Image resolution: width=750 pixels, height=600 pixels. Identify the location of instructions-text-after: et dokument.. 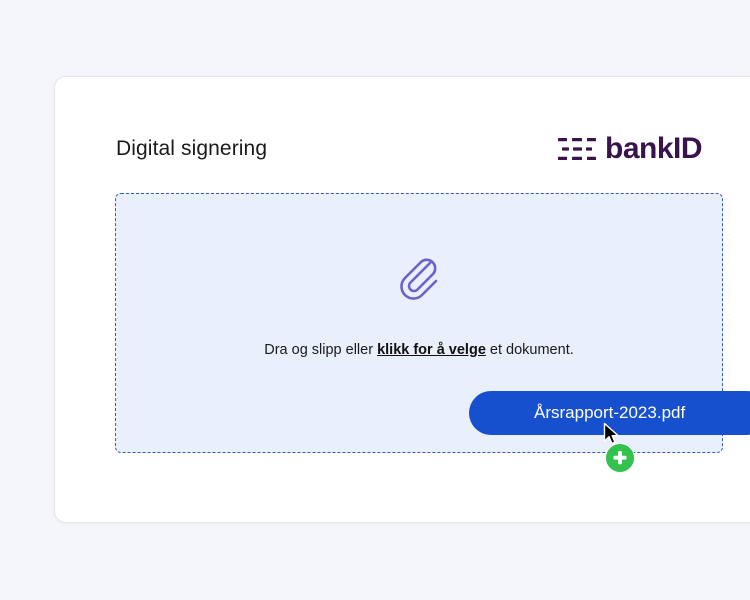
(529, 350).